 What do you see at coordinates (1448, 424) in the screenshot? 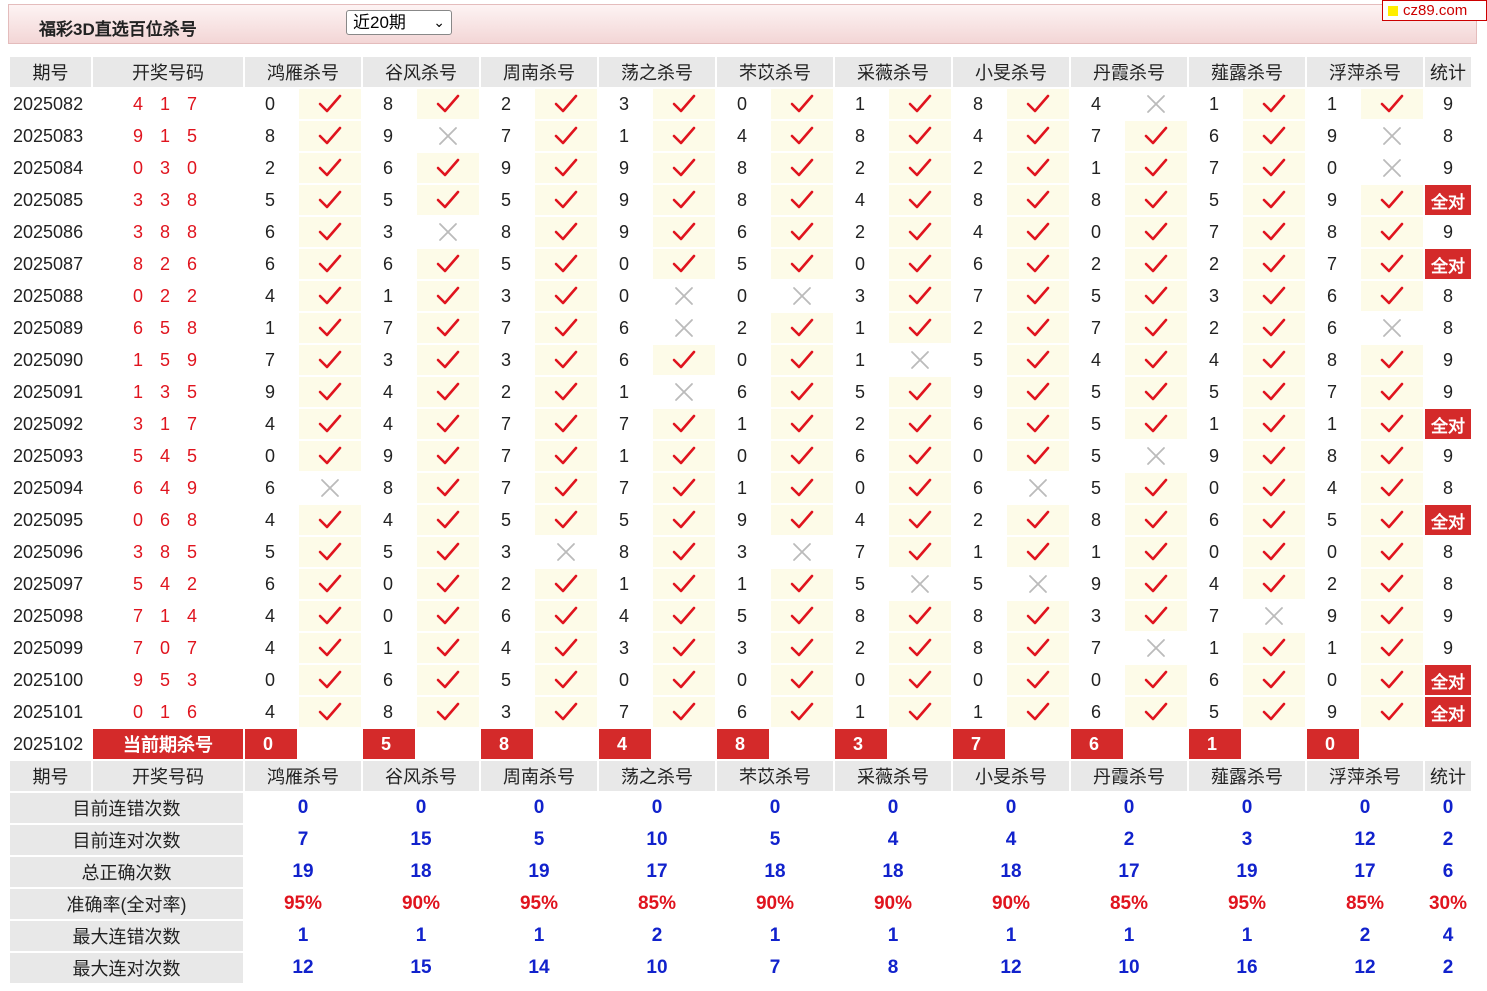
I see `all-correct-badge: 全对` at bounding box center [1448, 424].